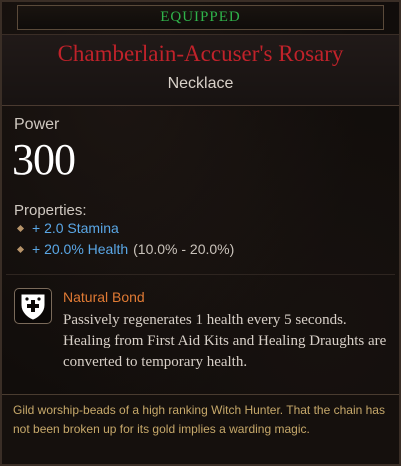 The height and width of the screenshot is (466, 401). What do you see at coordinates (184, 249) in the screenshot?
I see `property-range: (10.0% - 20.0%)` at bounding box center [184, 249].